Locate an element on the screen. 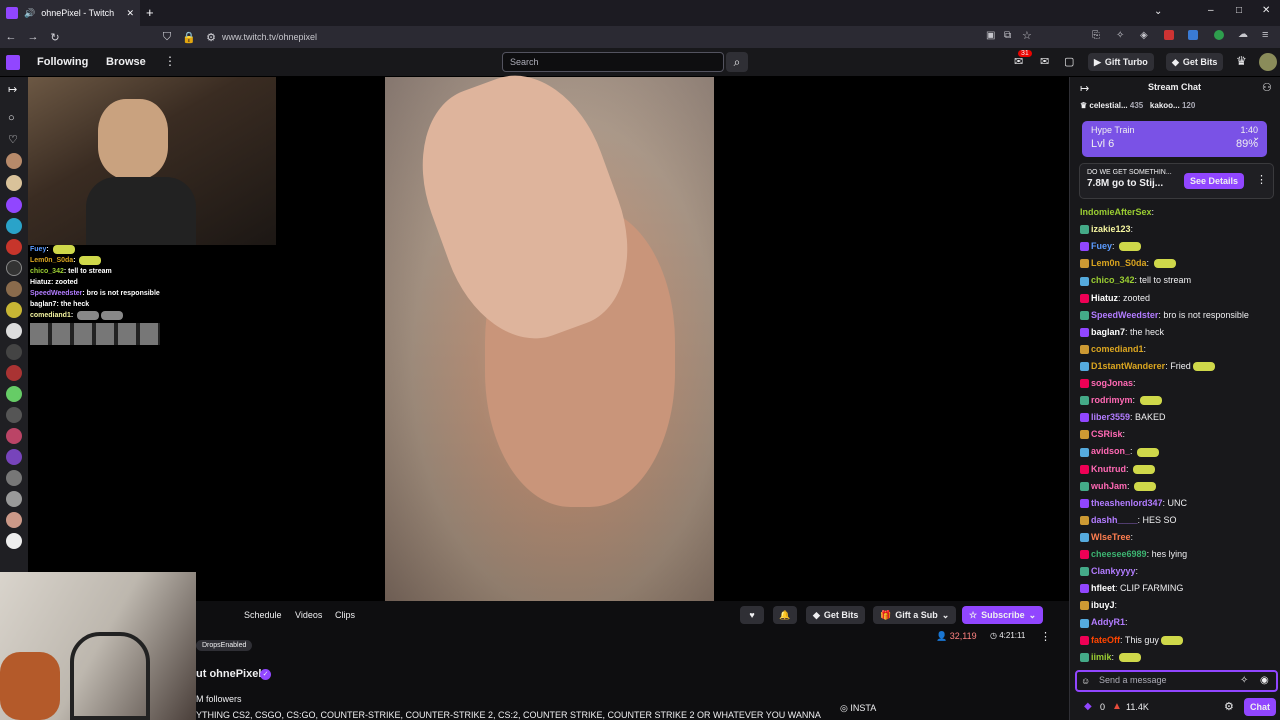 This screenshot has height=720, width=1280. addon-green-icon is located at coordinates (1219, 35).